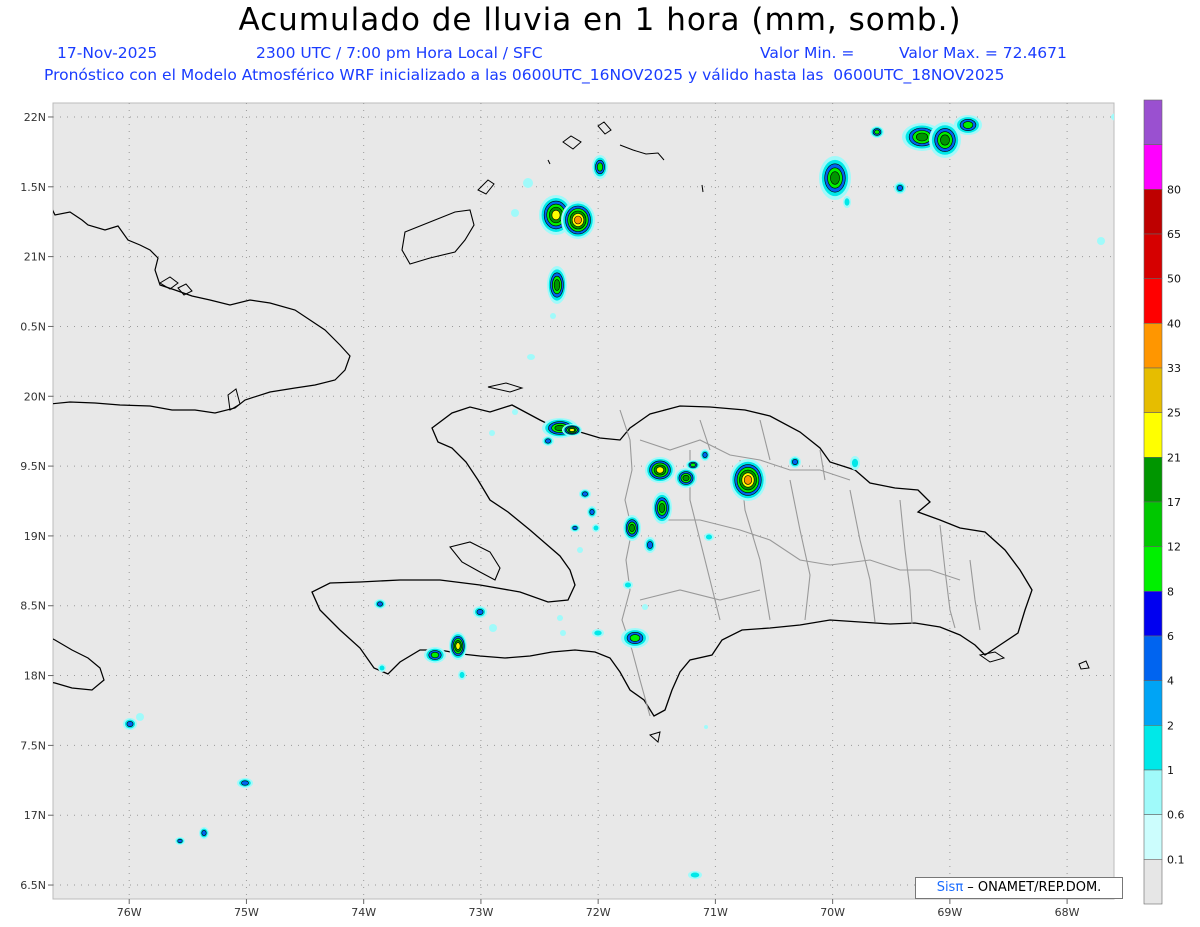 This screenshot has height=927, width=1200. Describe the element at coordinates (949, 912) in the screenshot. I see `lon-label: 69W` at that location.